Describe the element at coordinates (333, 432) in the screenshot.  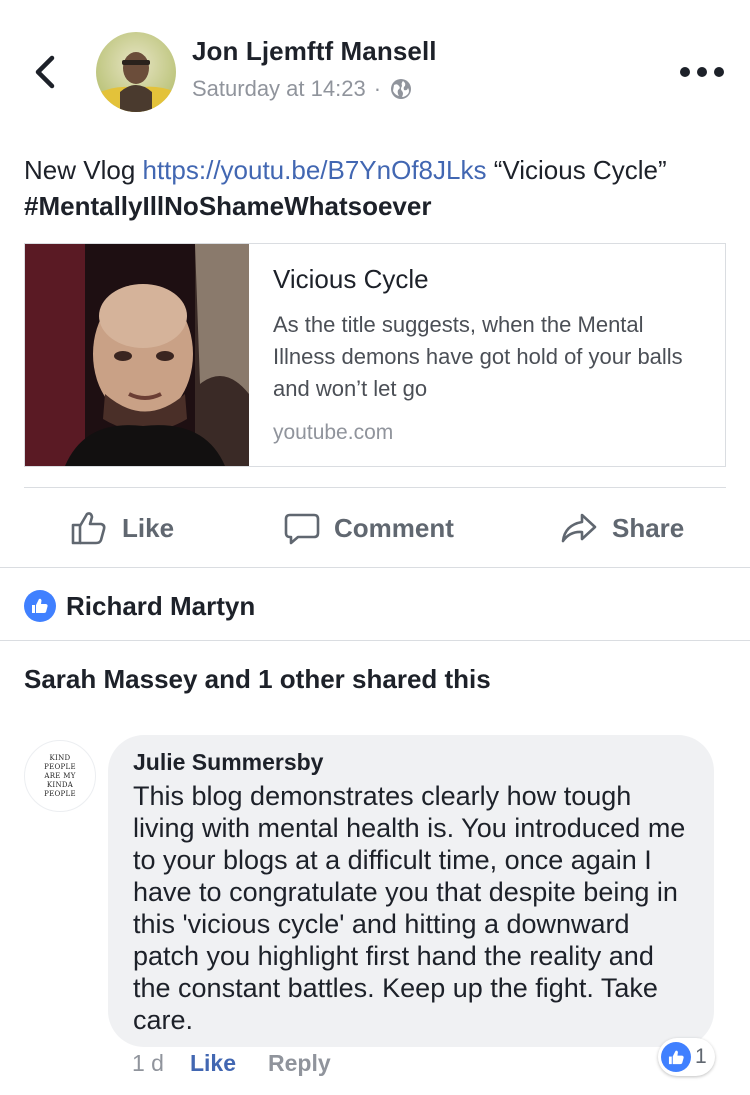
I see `link-card-domain: youtube.com` at that location.